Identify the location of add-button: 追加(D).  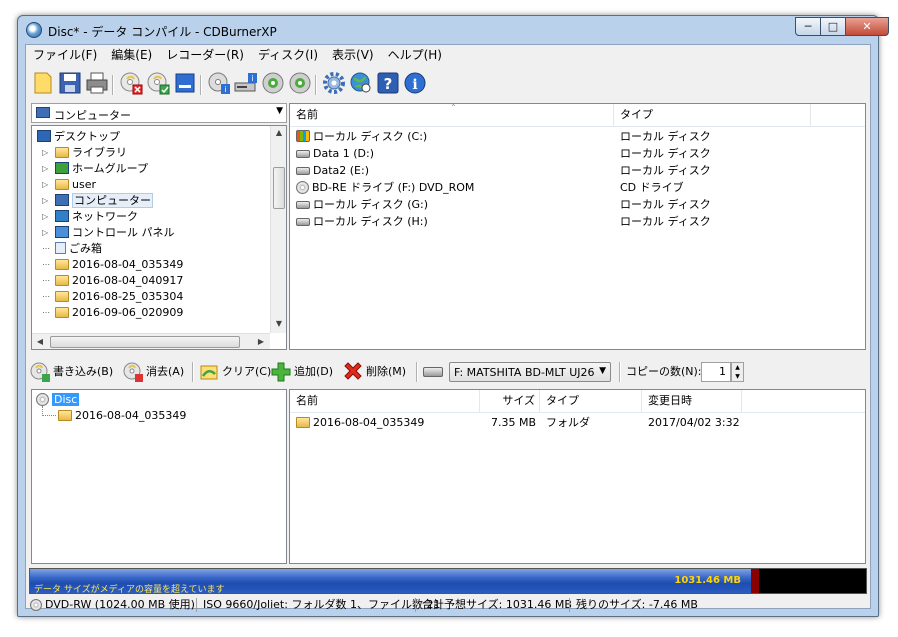
(301, 372).